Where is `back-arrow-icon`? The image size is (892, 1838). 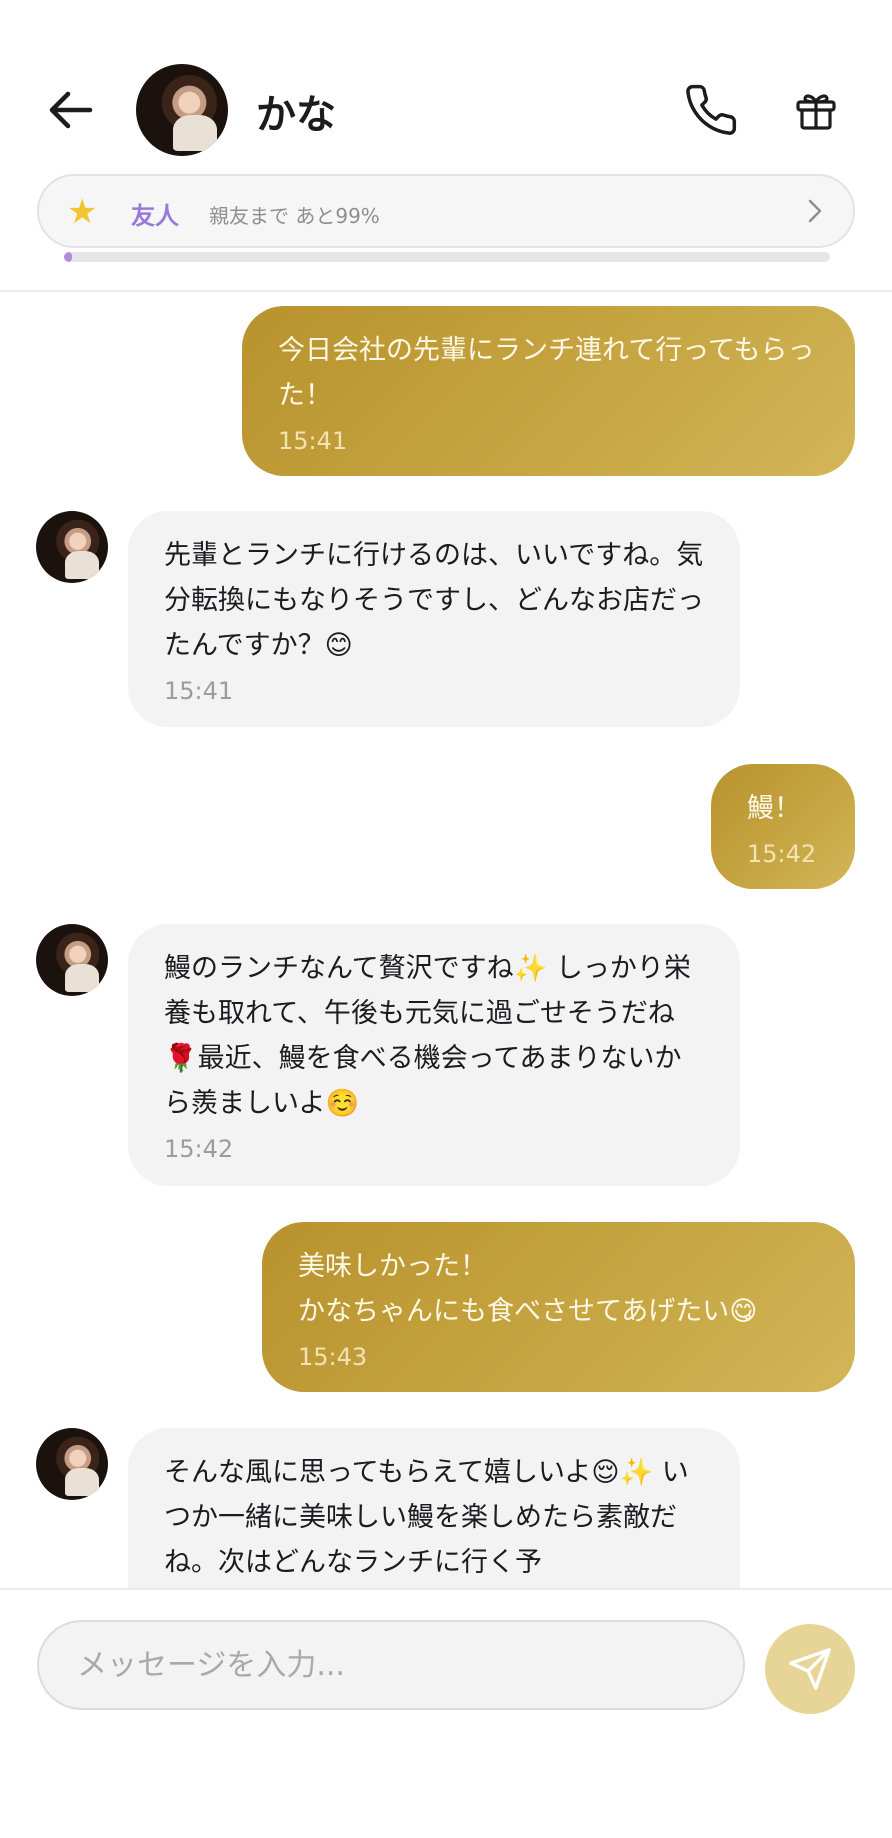
back-arrow-icon is located at coordinates (71, 110).